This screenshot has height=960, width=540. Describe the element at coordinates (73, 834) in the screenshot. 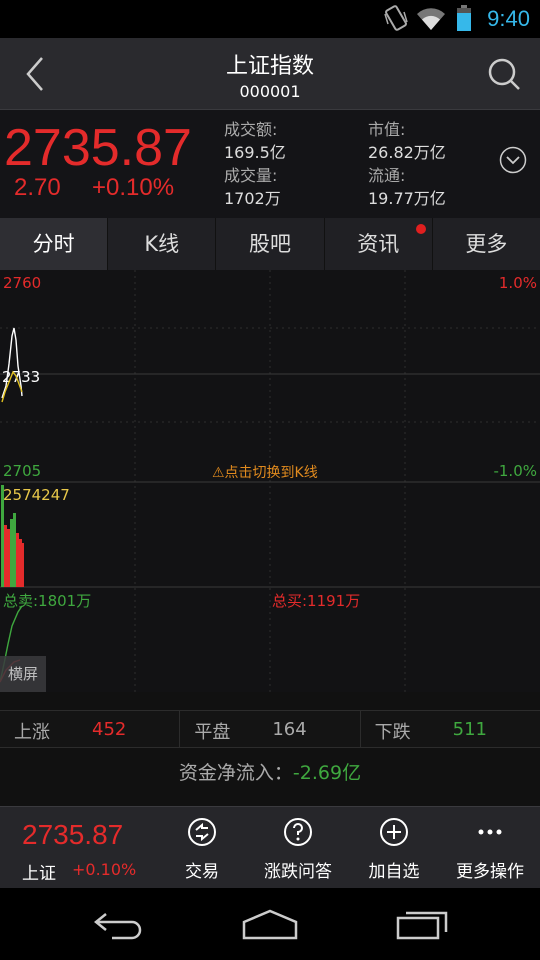

I see `bottom-price: 2735.87` at that location.